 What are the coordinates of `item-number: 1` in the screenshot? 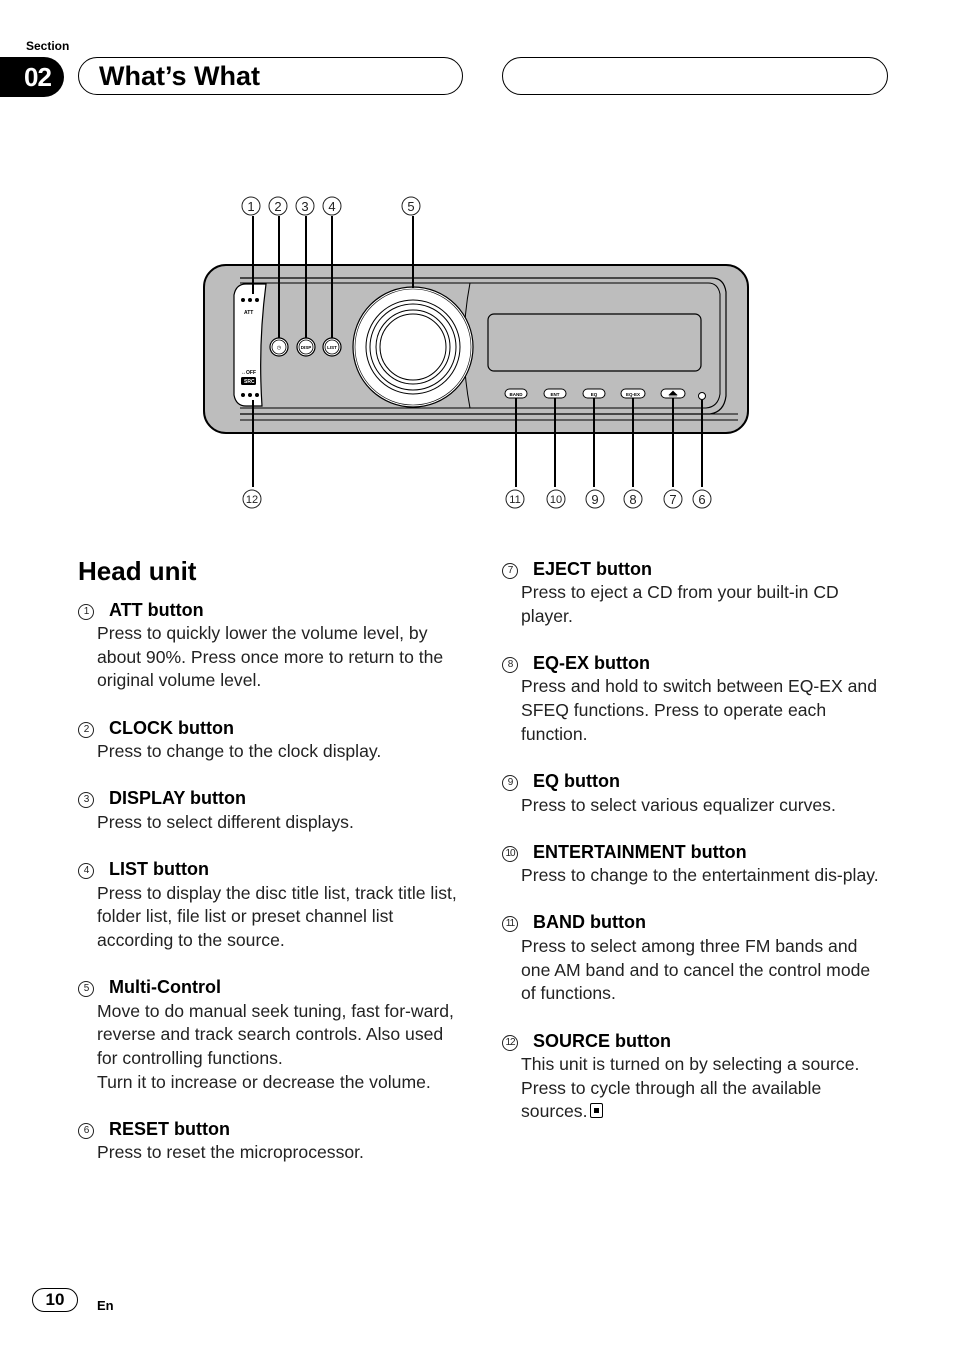 It's located at (86, 611).